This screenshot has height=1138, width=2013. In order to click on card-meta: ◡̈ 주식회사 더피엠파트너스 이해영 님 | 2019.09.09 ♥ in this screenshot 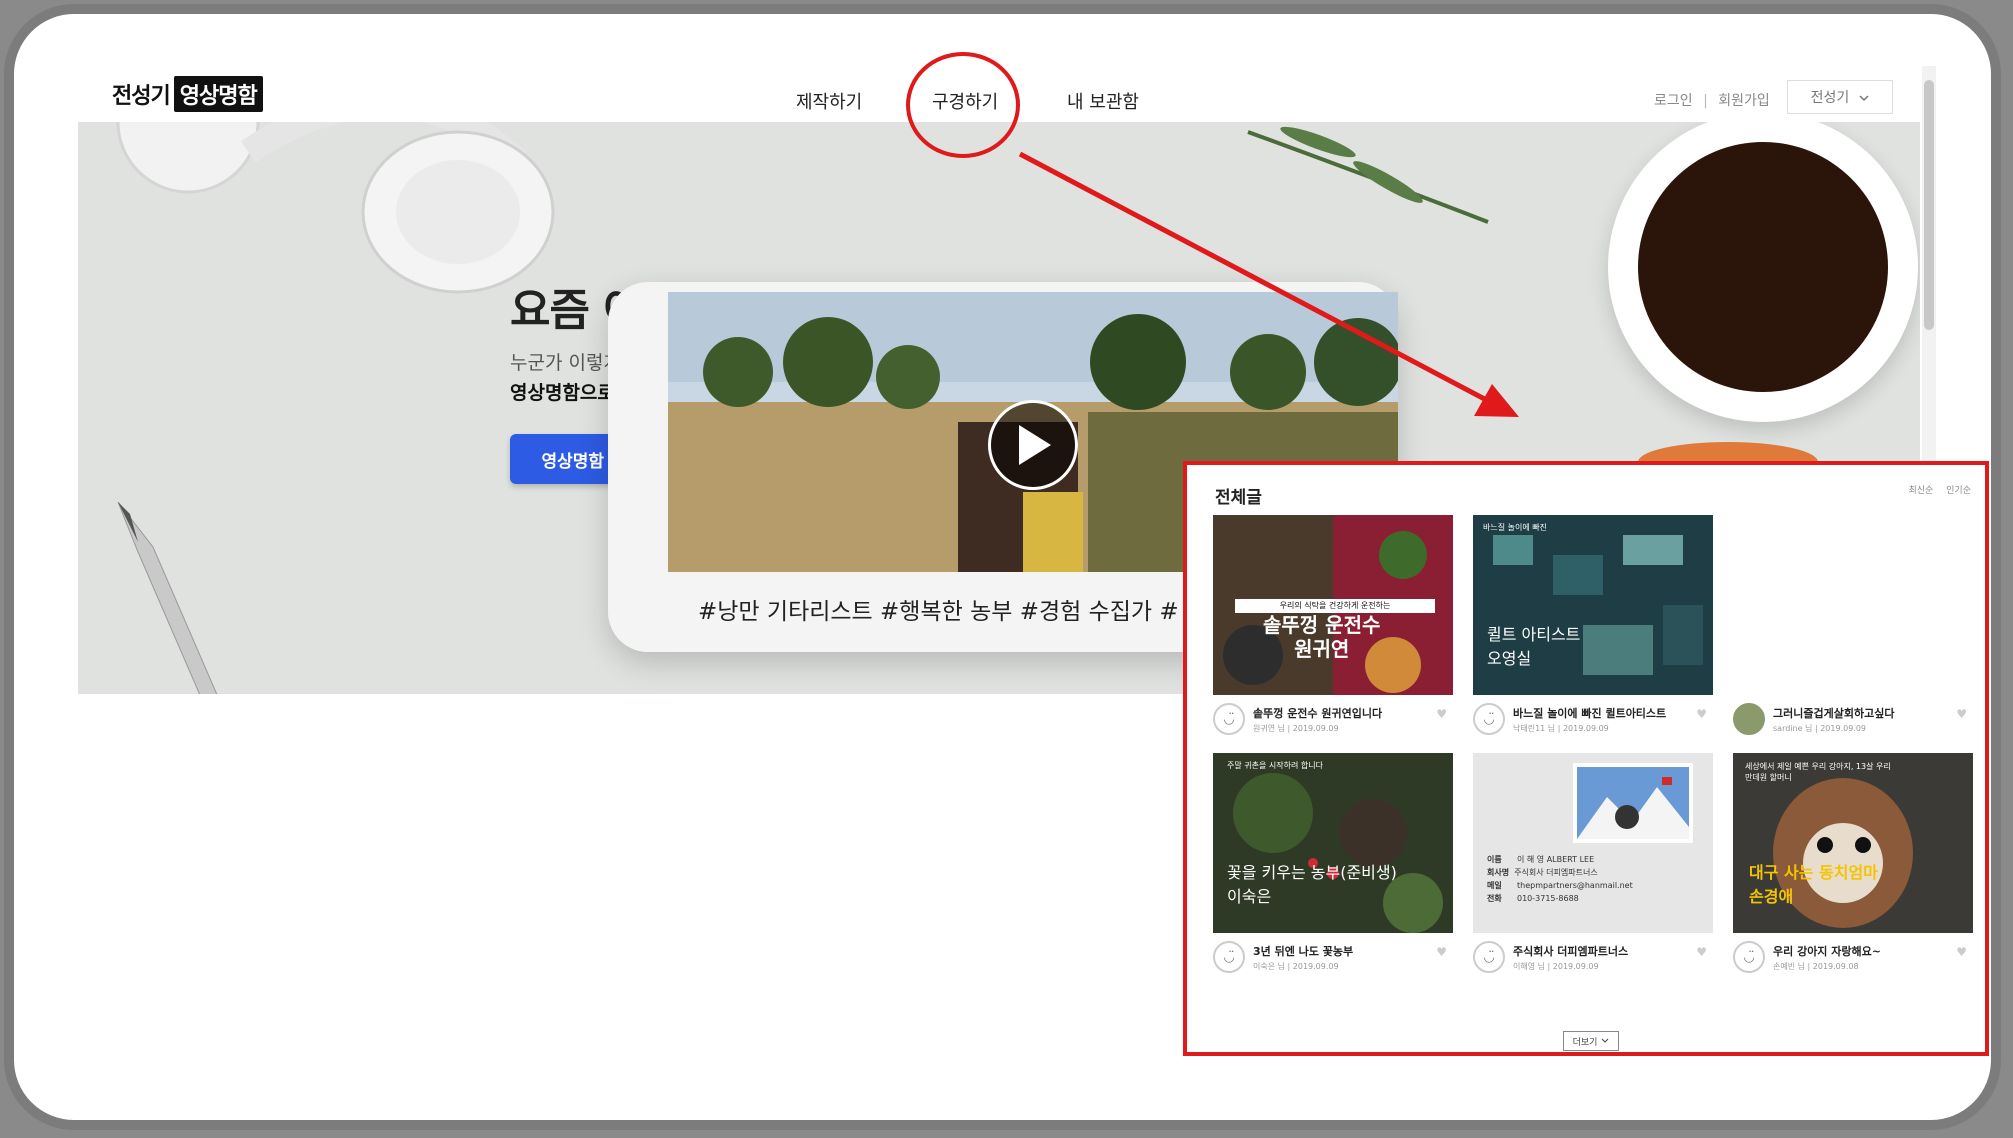, I will do `click(1593, 957)`.